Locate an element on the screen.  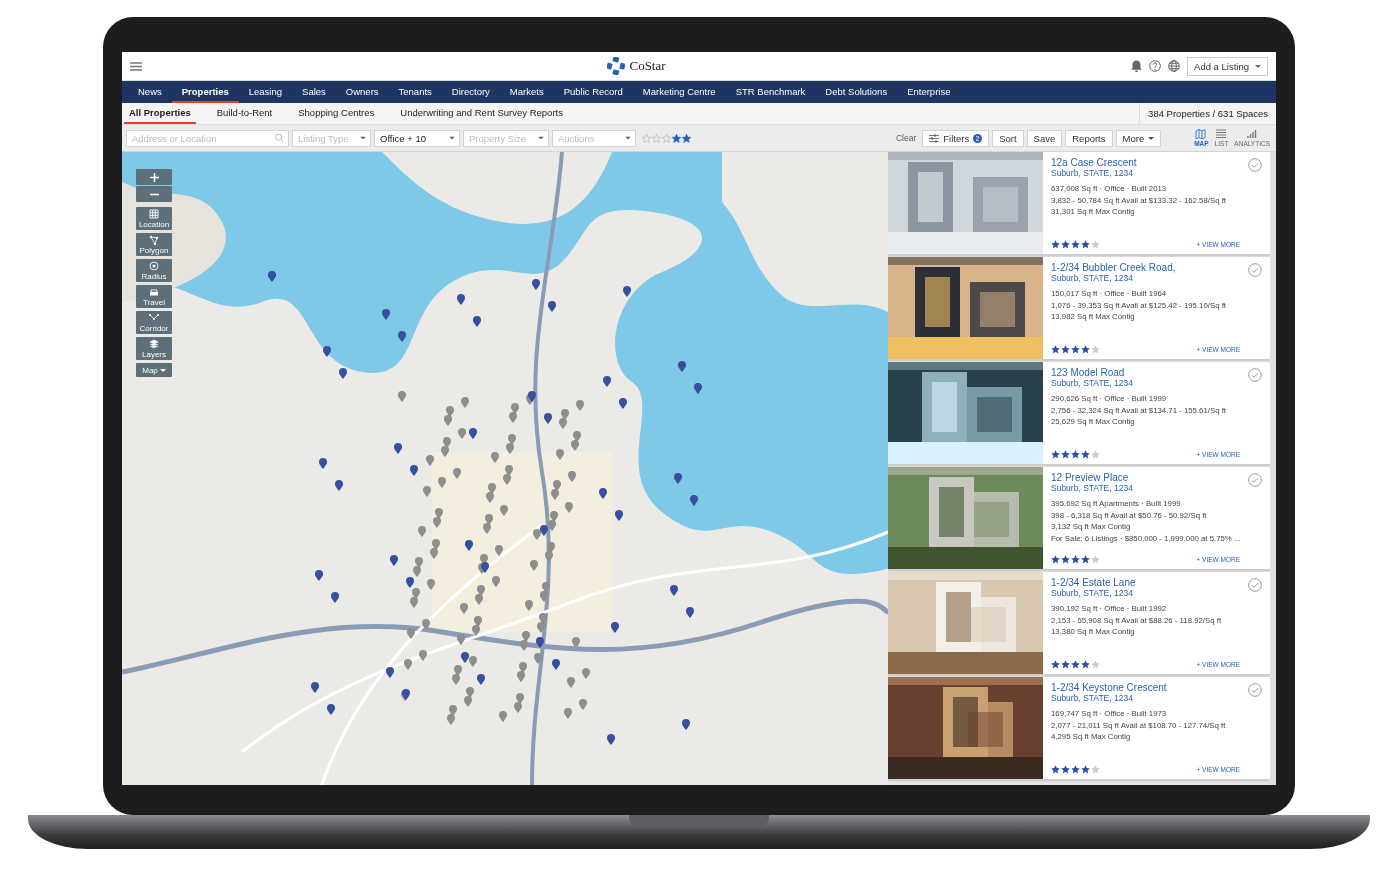
bar-chart-icon is located at coordinates (1252, 134).